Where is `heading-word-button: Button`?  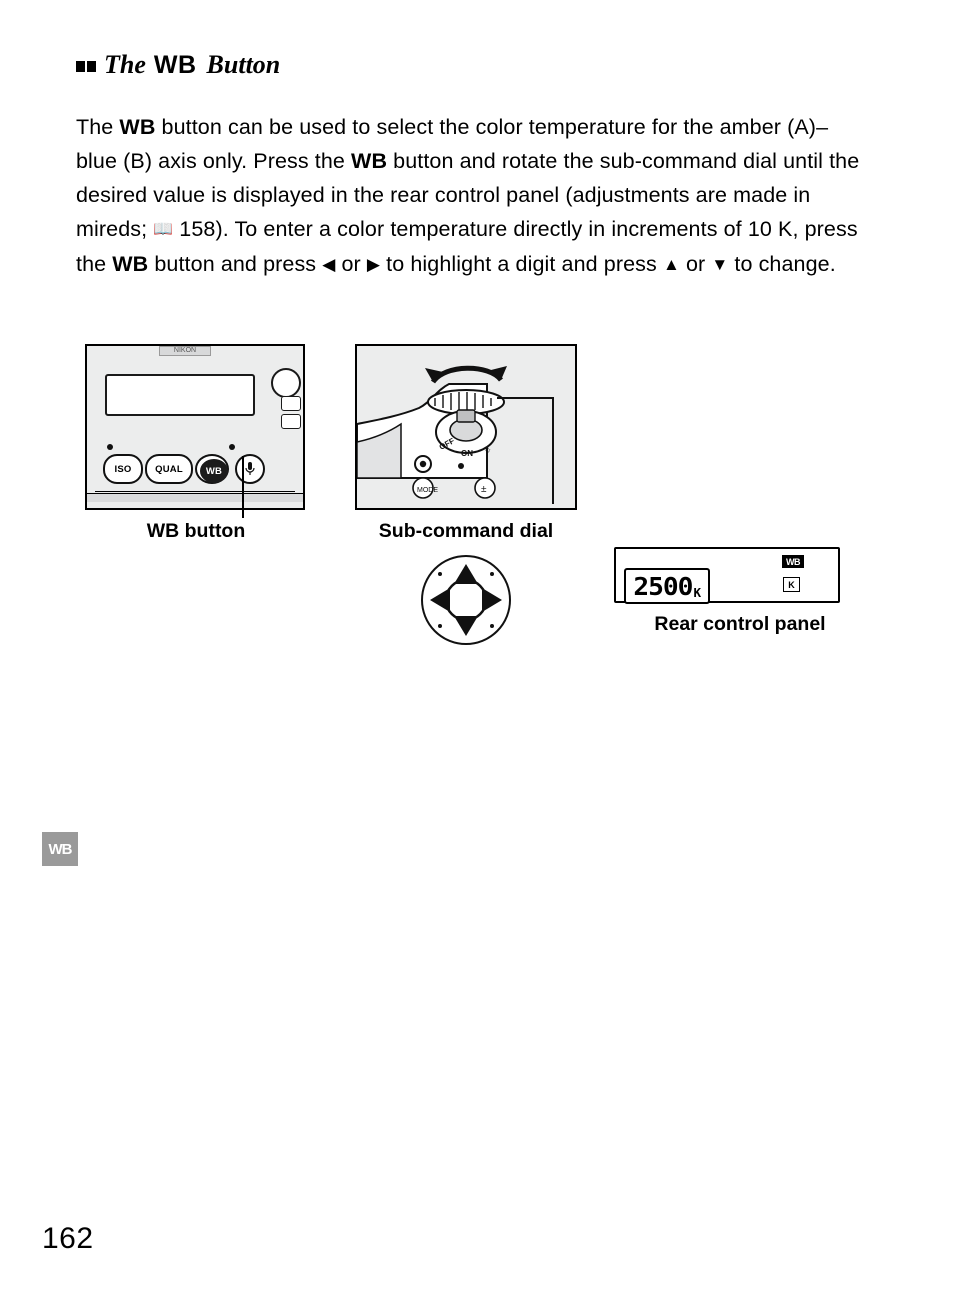
heading-word-button: Button is located at coordinates (243, 64).